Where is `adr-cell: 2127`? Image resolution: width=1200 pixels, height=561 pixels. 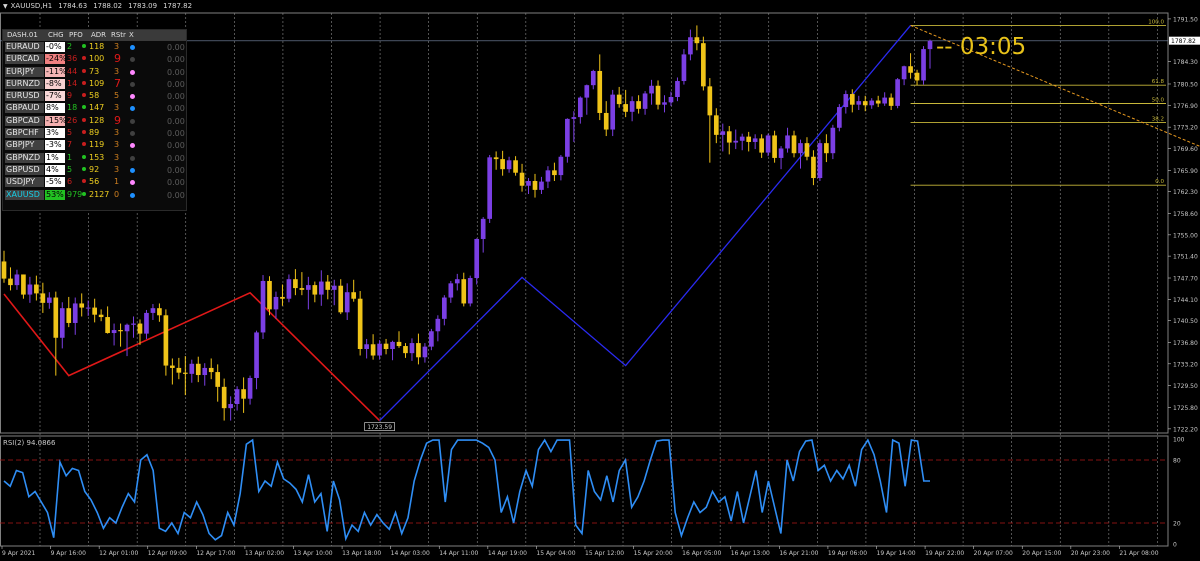
adr-cell: 2127 is located at coordinates (99, 194).